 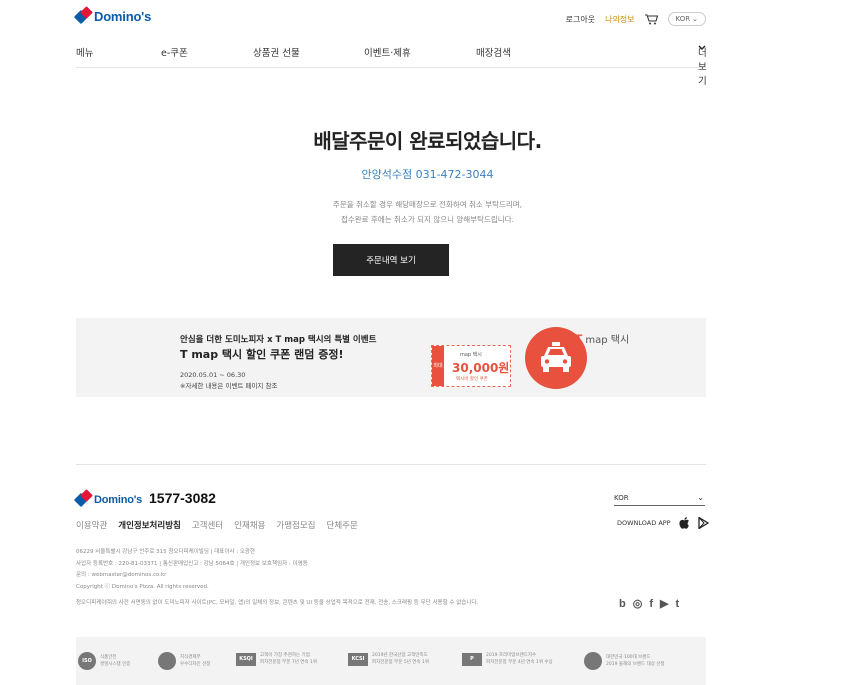 What do you see at coordinates (388, 659) in the screenshot?
I see `award-item: KCSI 2019년 한국산업 고객만족도피자전문점 부문 5년 연속 1위` at bounding box center [388, 659].